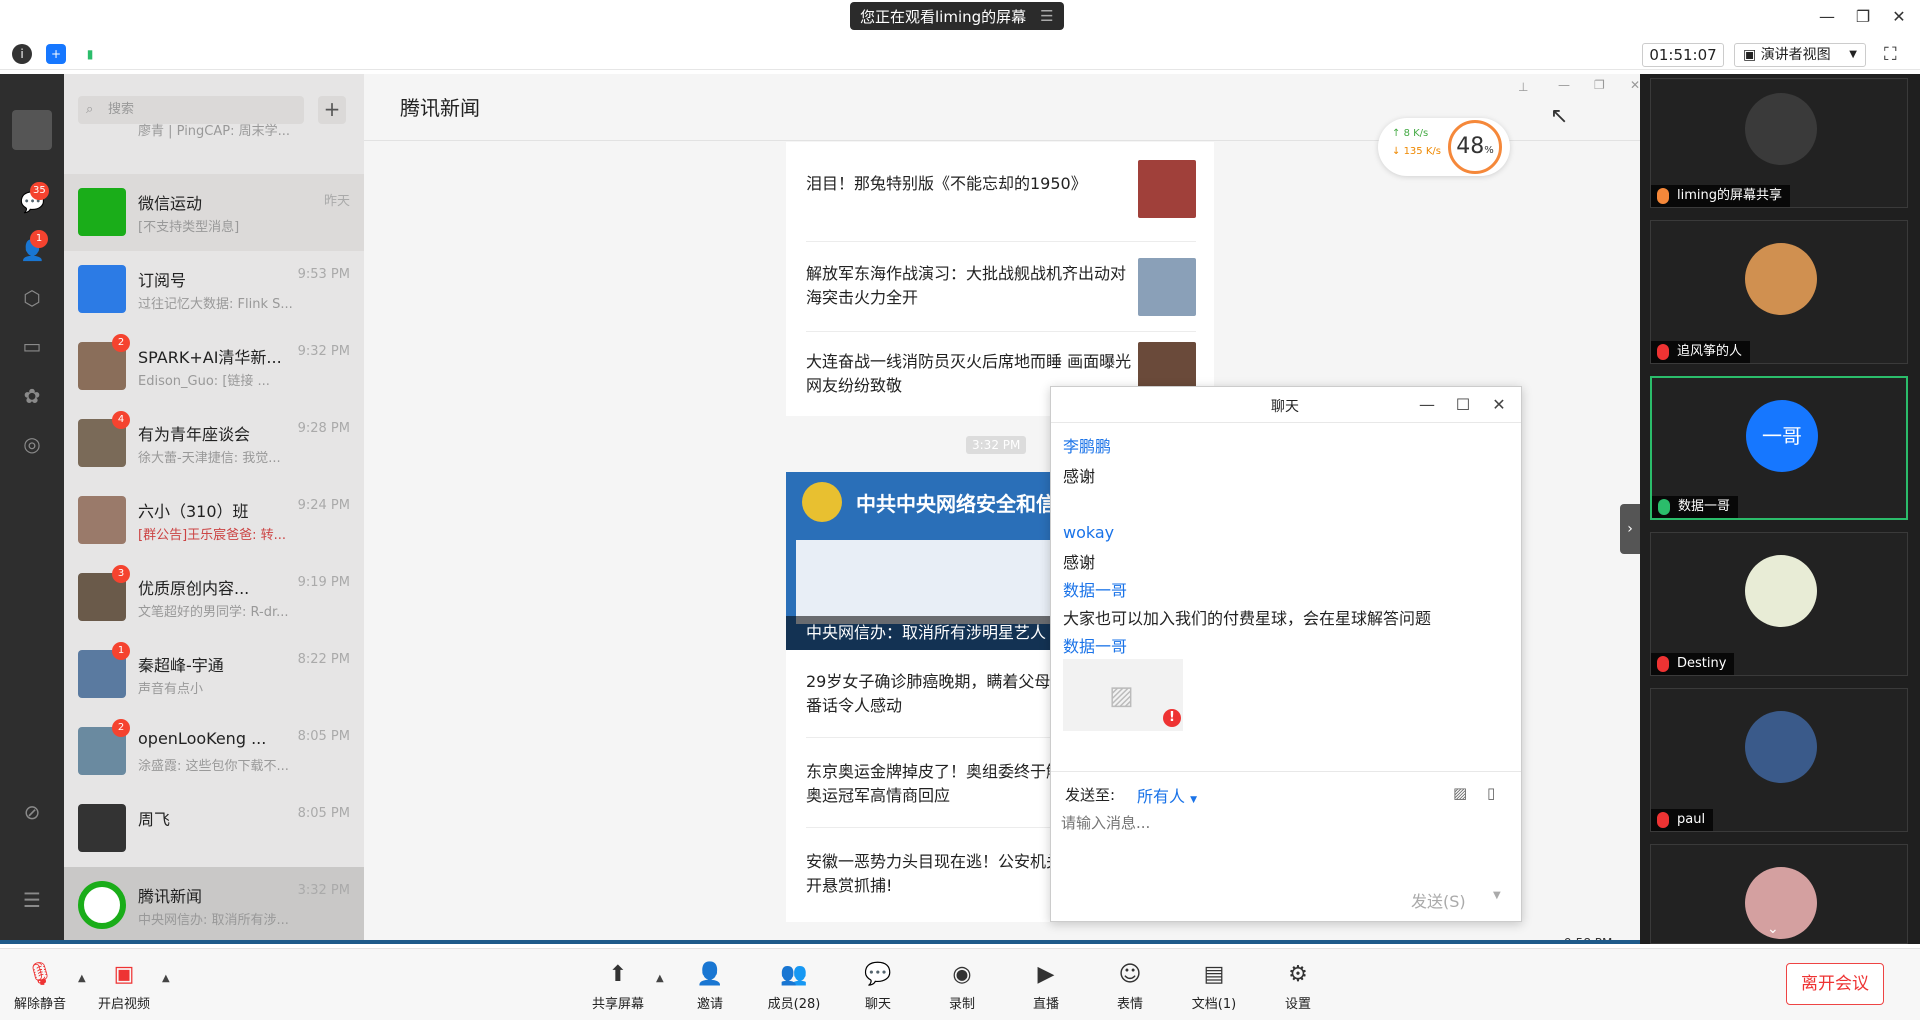 The image size is (1920, 1020). What do you see at coordinates (996, 445) in the screenshot?
I see `time-divider: 3:32 PM` at bounding box center [996, 445].